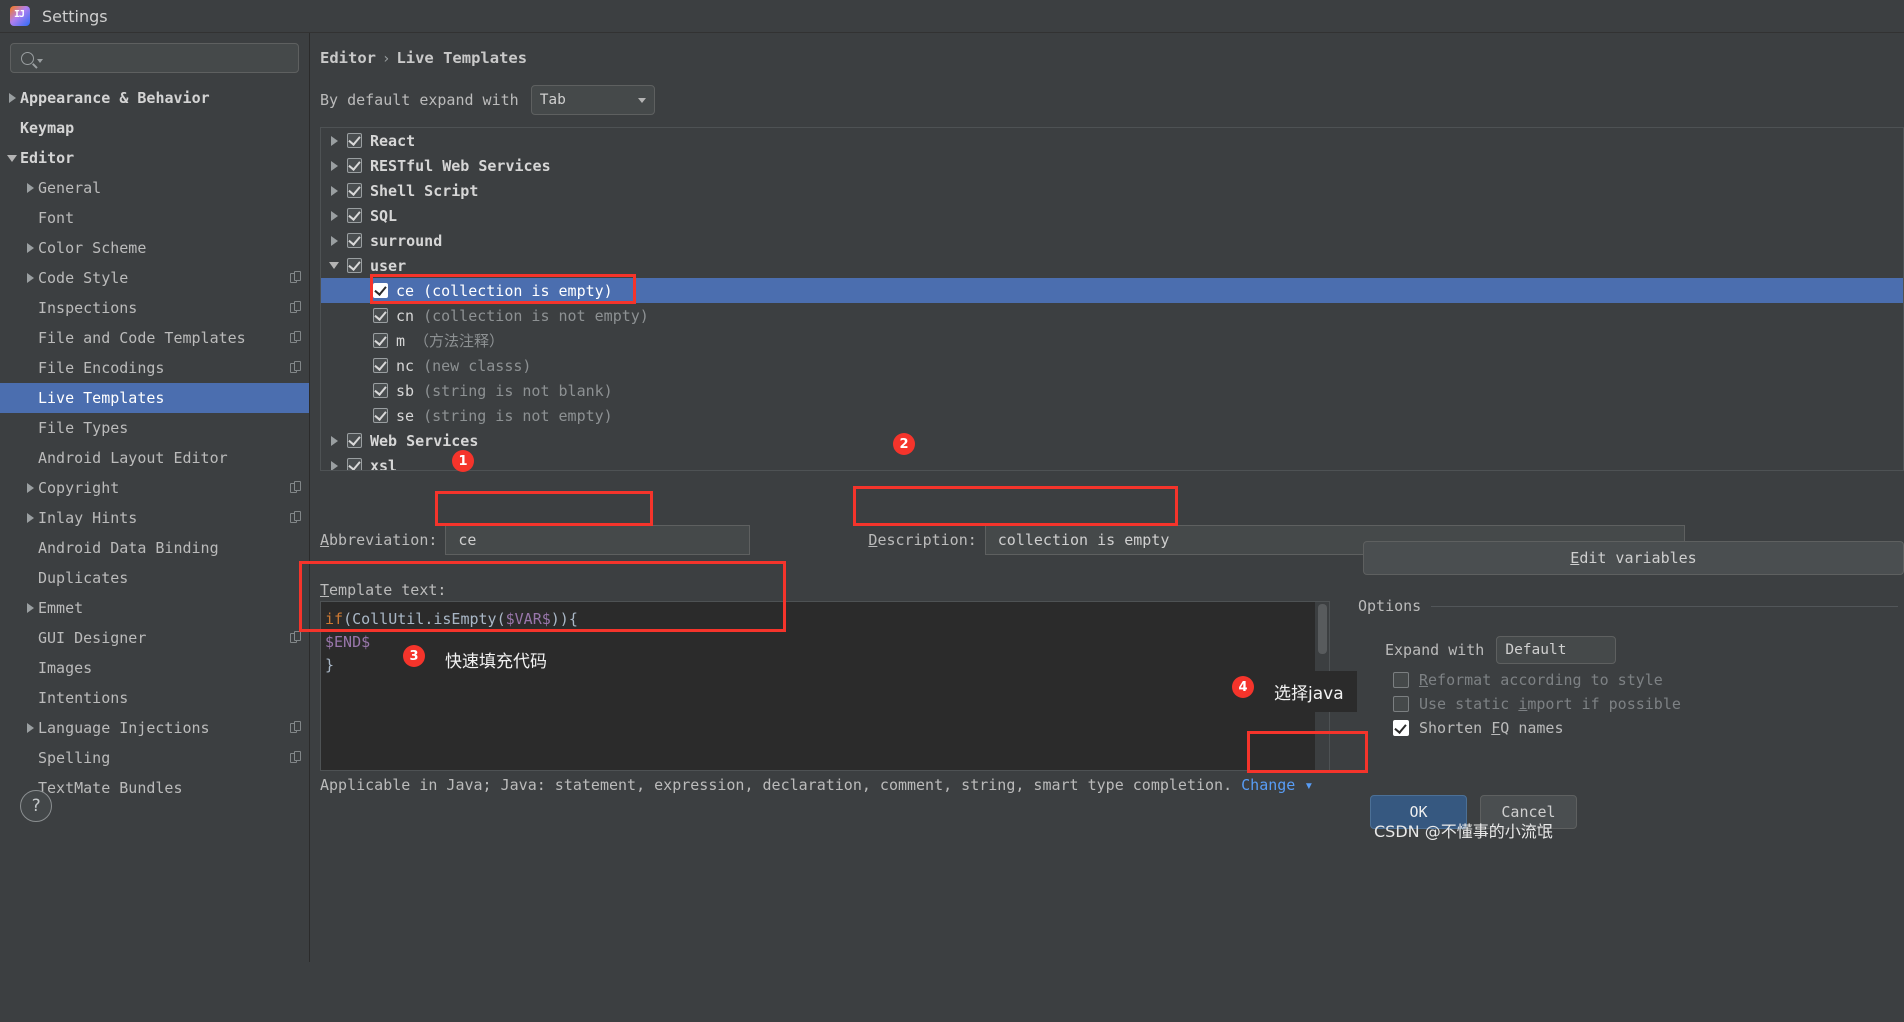 The height and width of the screenshot is (1022, 1904). What do you see at coordinates (1112, 240) in the screenshot?
I see `template-row: surround` at bounding box center [1112, 240].